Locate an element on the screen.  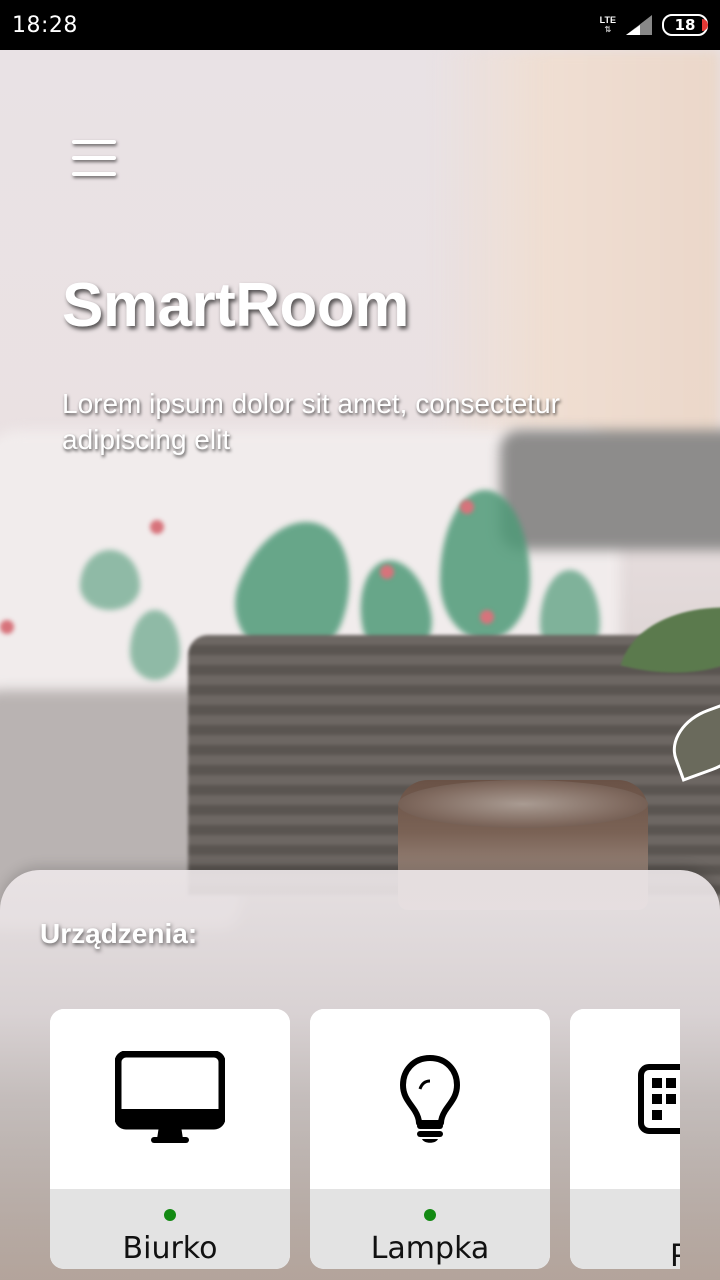
device-name: P is located at coordinates (675, 1254).